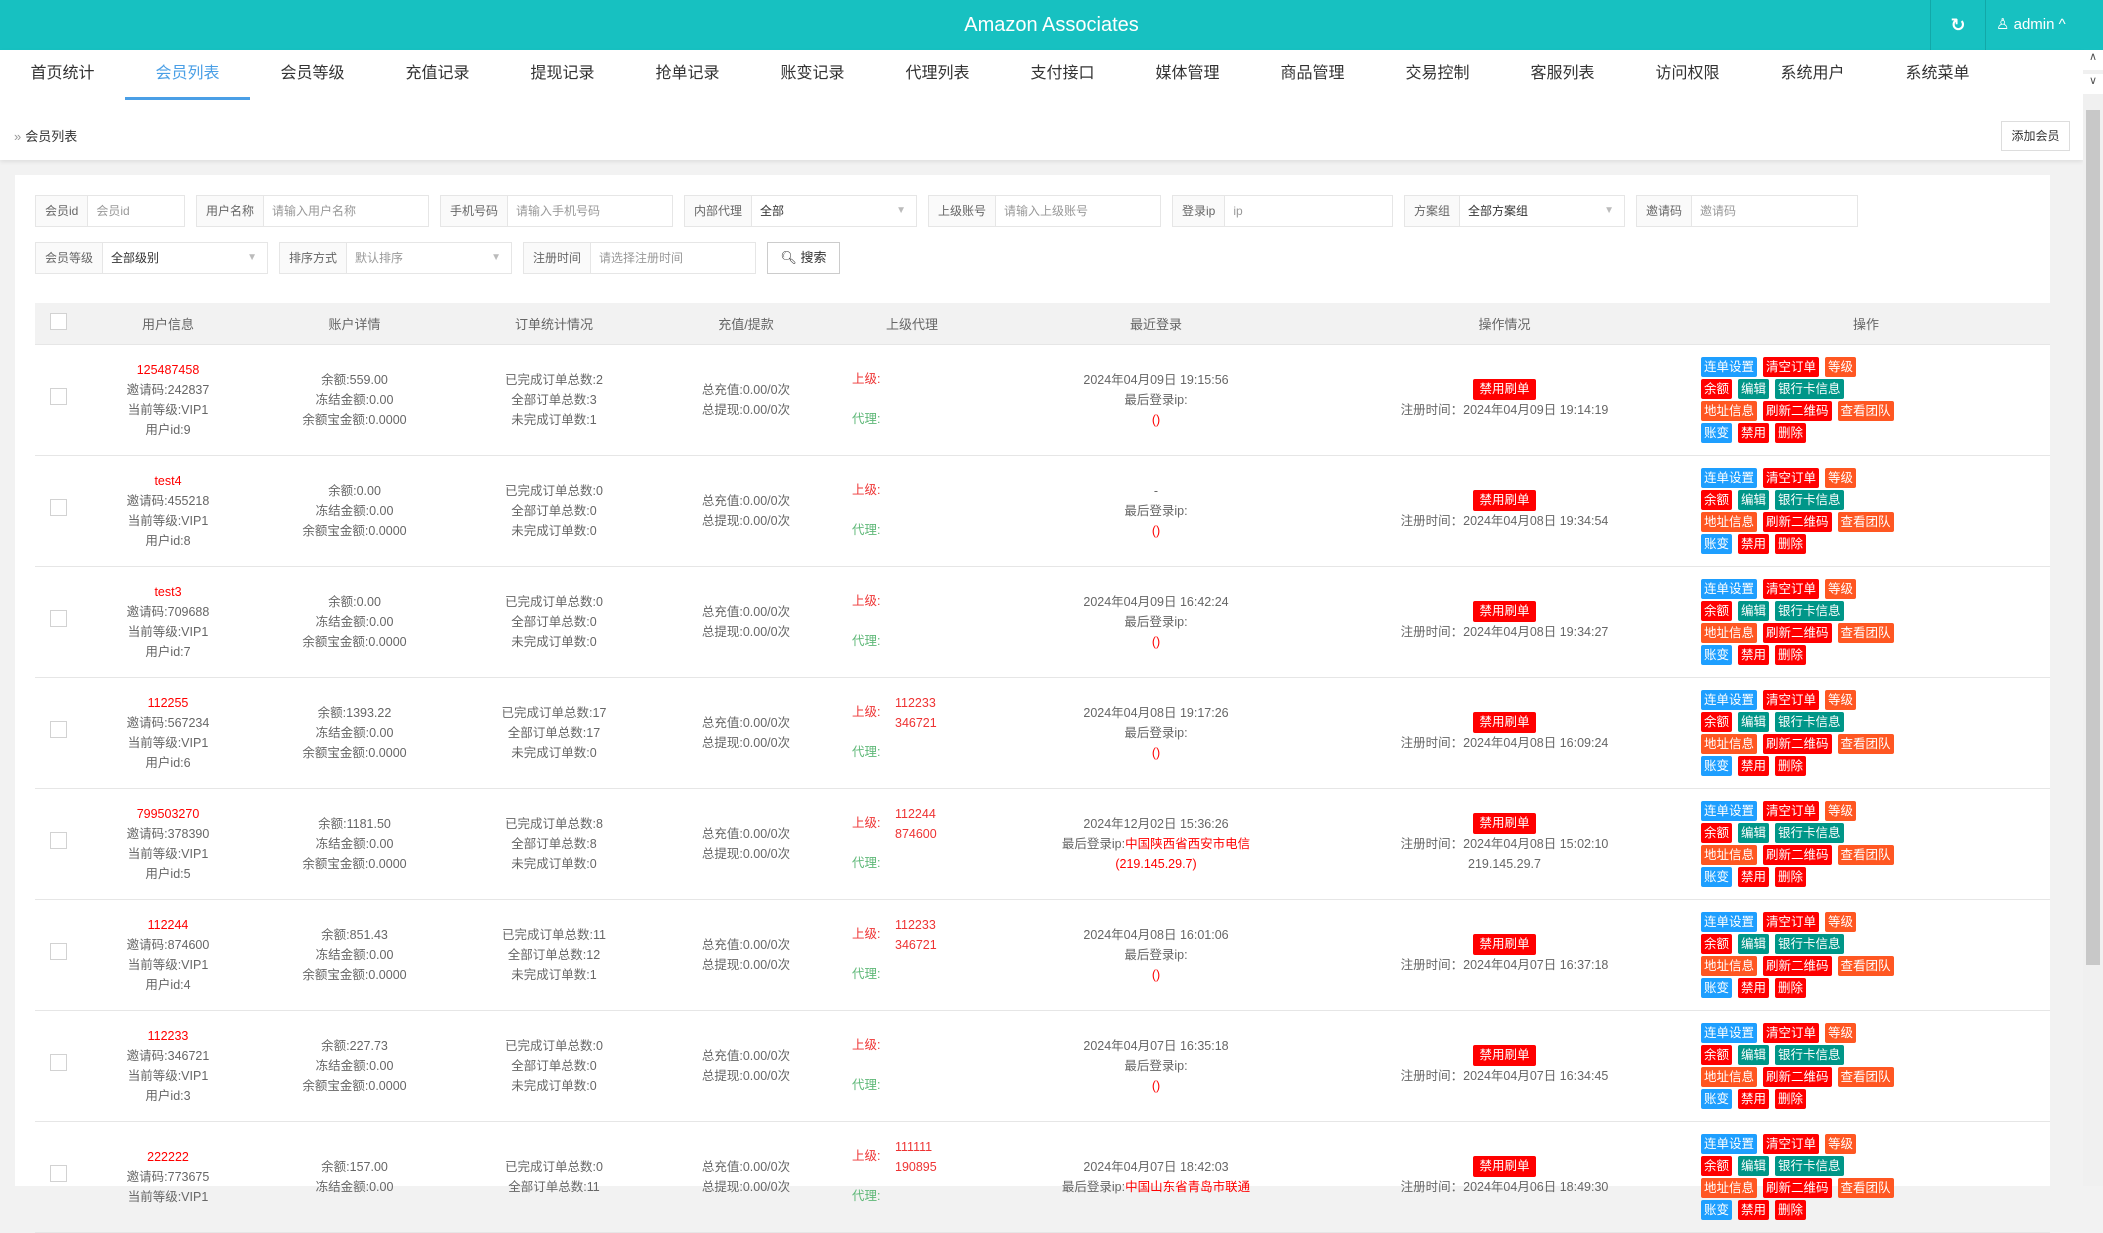 The image size is (2103, 1233). I want to click on parent-account-input: 请输入上级账号, so click(1078, 211).